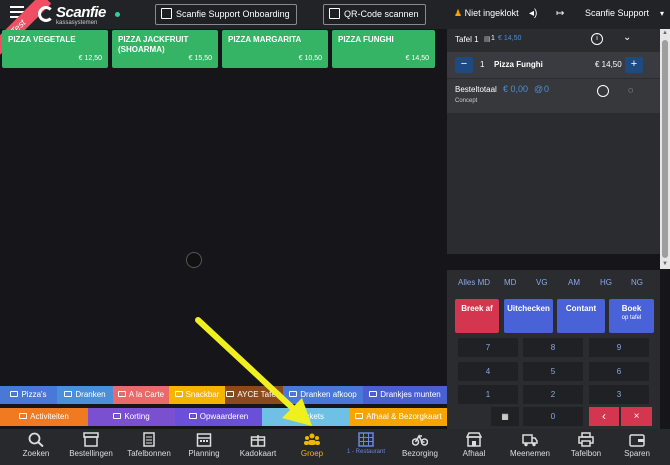  What do you see at coordinates (275, 49) in the screenshot?
I see `product-tile: PIZZA MARGARITA € 10,50` at bounding box center [275, 49].